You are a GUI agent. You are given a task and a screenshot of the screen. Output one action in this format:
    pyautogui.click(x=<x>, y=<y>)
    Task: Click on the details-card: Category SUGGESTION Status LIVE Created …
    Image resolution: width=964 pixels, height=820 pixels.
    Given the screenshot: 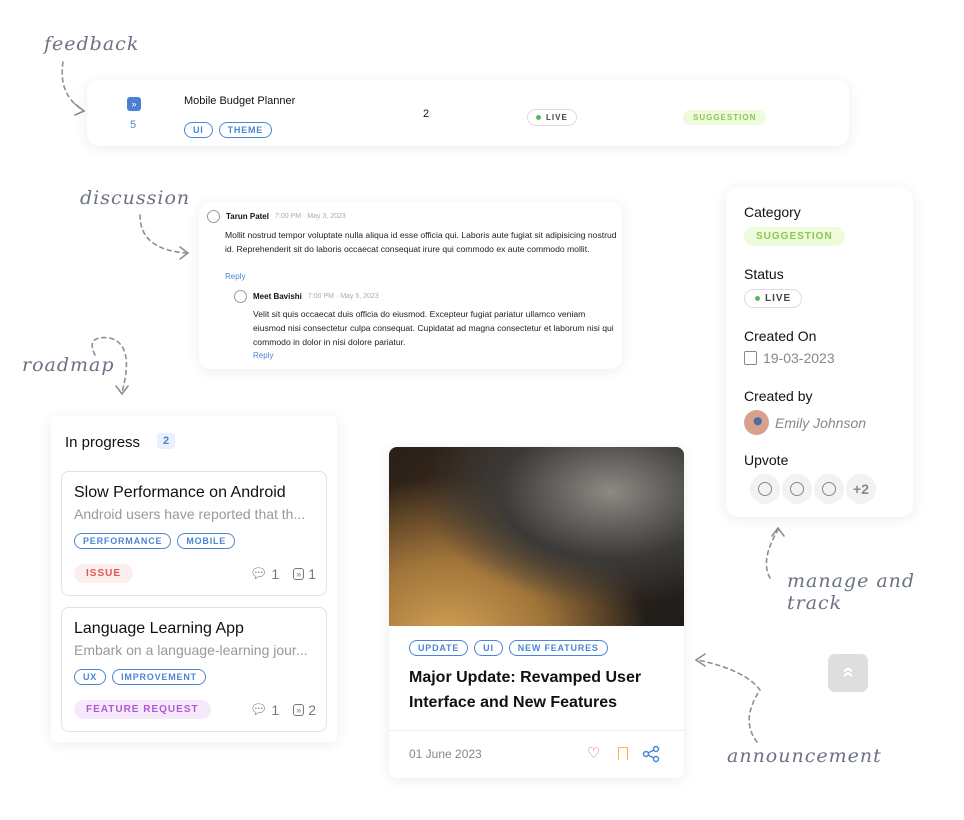 What is the action you would take?
    pyautogui.click(x=819, y=352)
    